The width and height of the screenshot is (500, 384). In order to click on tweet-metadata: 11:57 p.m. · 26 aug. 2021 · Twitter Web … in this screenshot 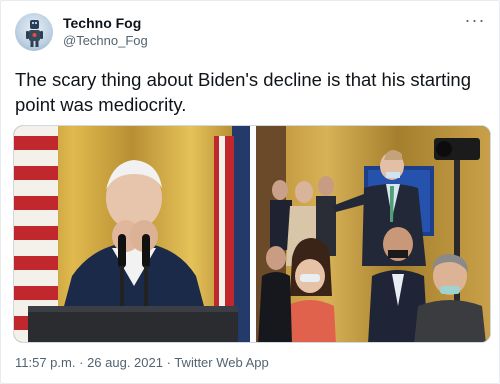, I will do `click(142, 362)`.